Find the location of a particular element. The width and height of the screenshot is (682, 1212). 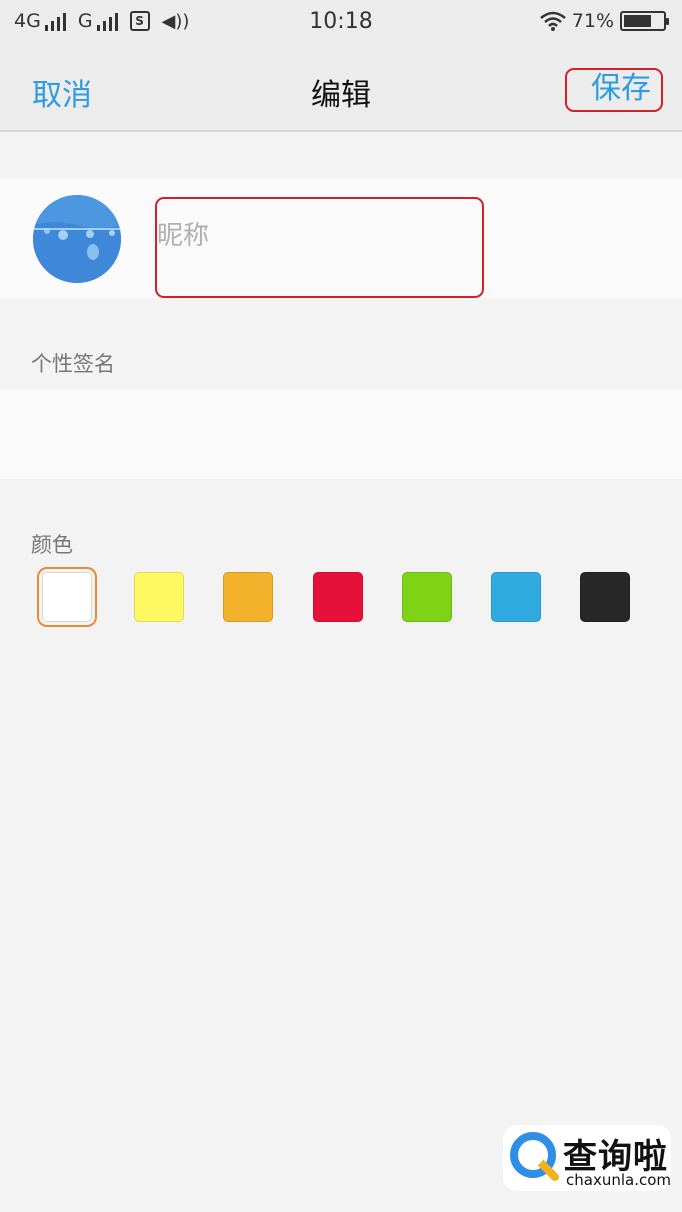

status-bar: 4G G S ◀)) 10:18 71% is located at coordinates (341, 24).